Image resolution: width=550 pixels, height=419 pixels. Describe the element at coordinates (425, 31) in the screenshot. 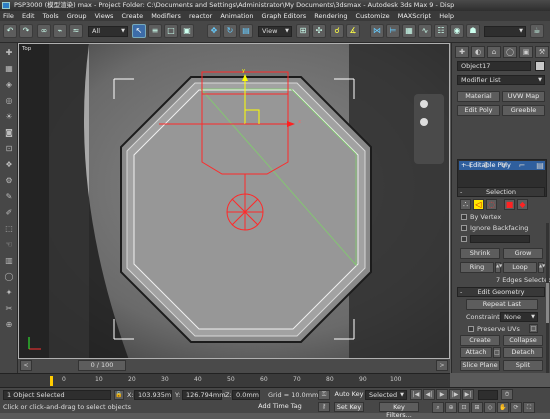

I see `curve-editor-icon: ∿` at that location.